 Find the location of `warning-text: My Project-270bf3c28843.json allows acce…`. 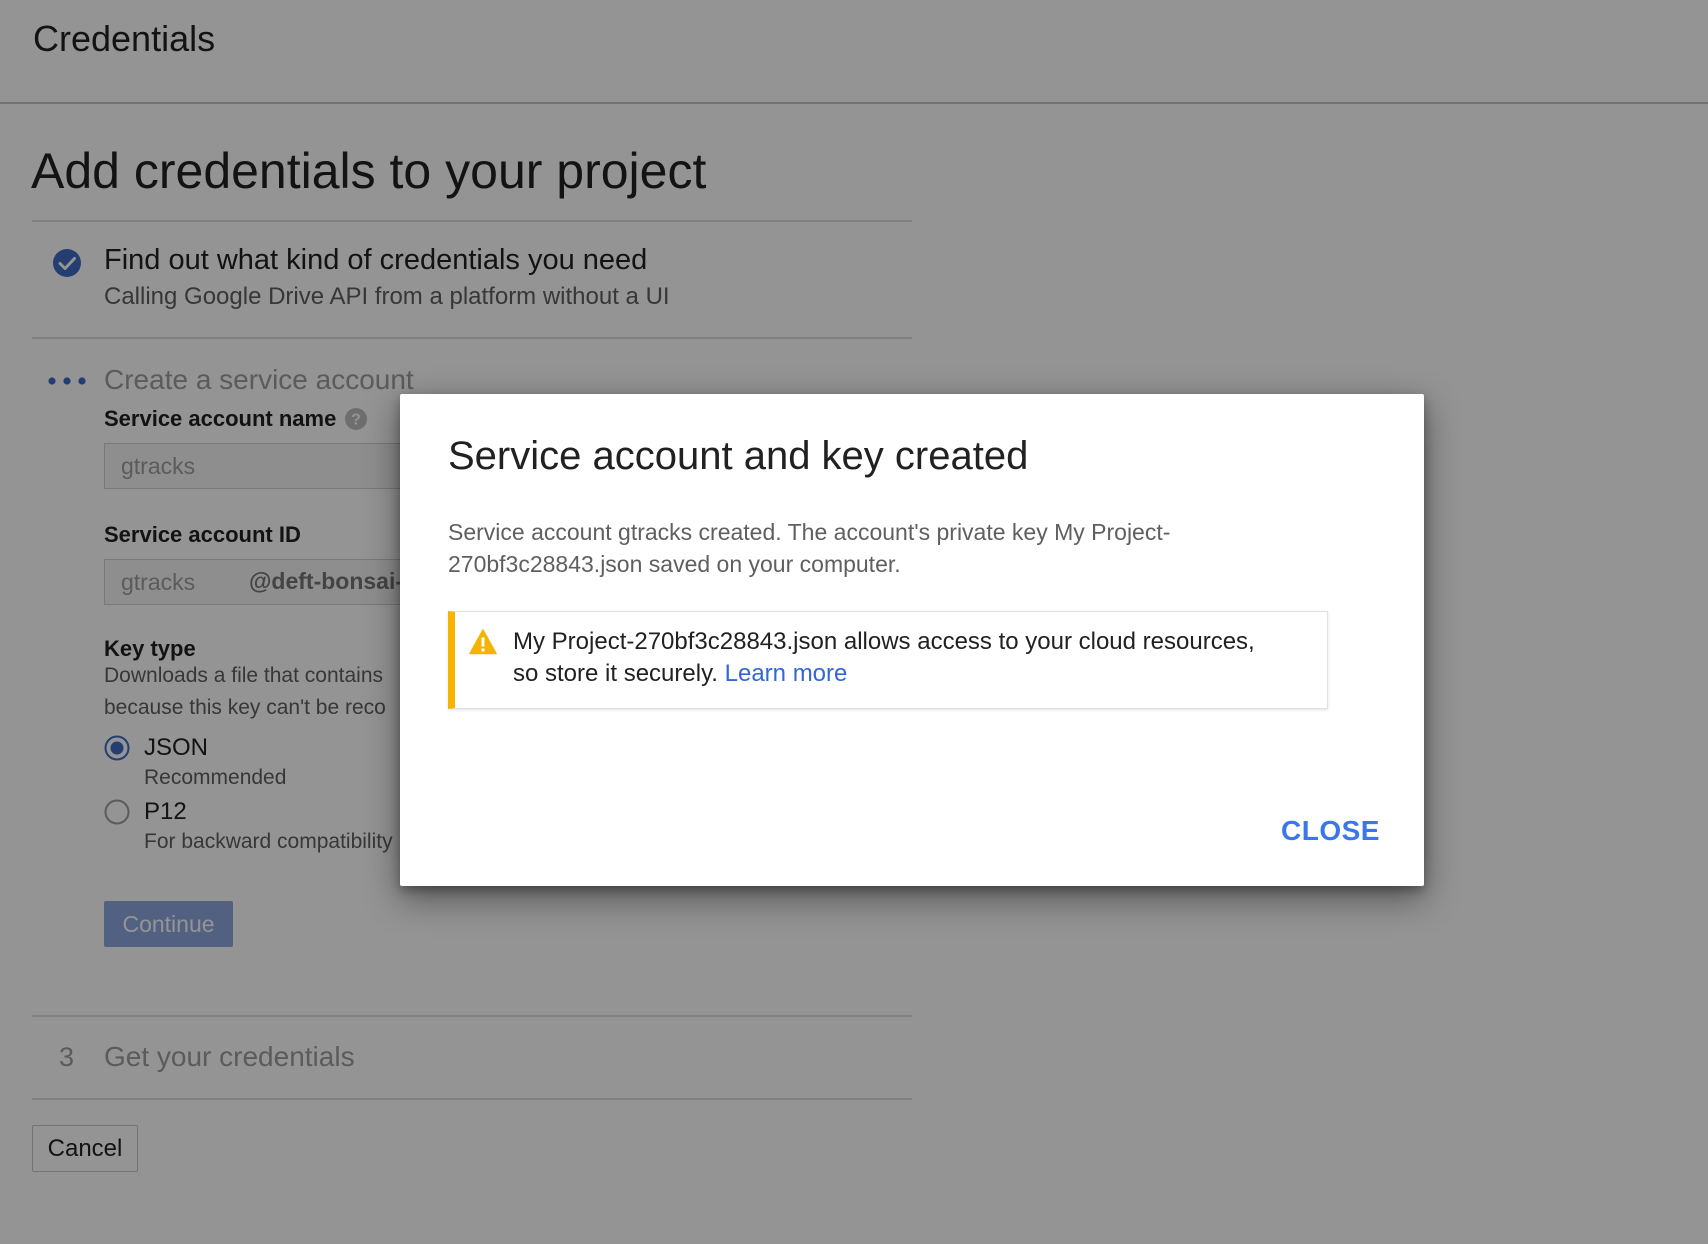

warning-text: My Project-270bf3c28843.json allows acce… is located at coordinates (908, 658).